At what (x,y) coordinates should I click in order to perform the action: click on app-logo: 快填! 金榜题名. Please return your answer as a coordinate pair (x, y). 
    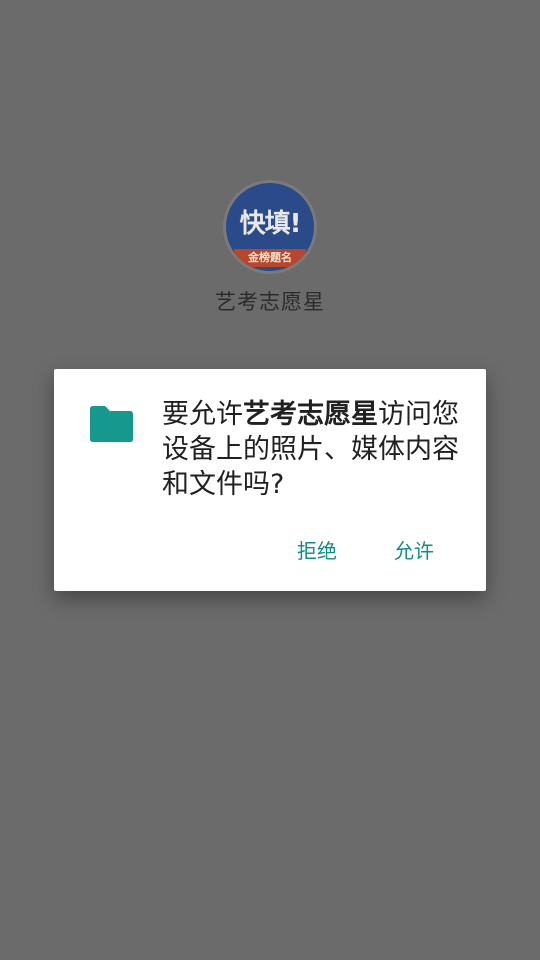
    Looking at the image, I should click on (270, 227).